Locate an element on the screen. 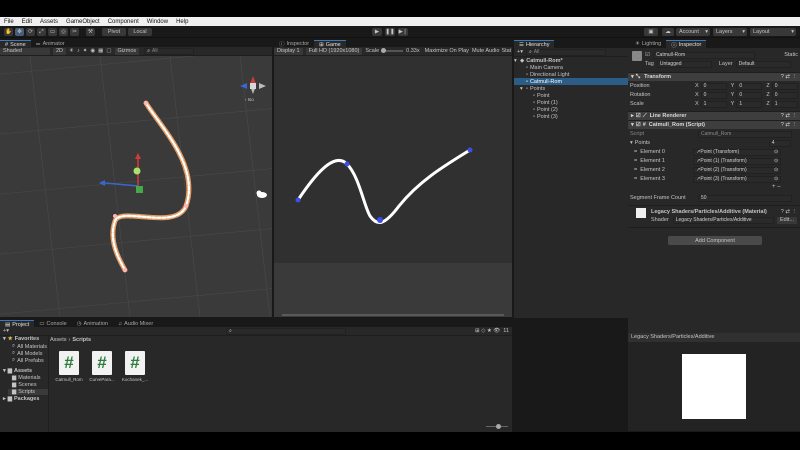 The width and height of the screenshot is (800, 450). grid-icon: ▦ is located at coordinates (100, 51).